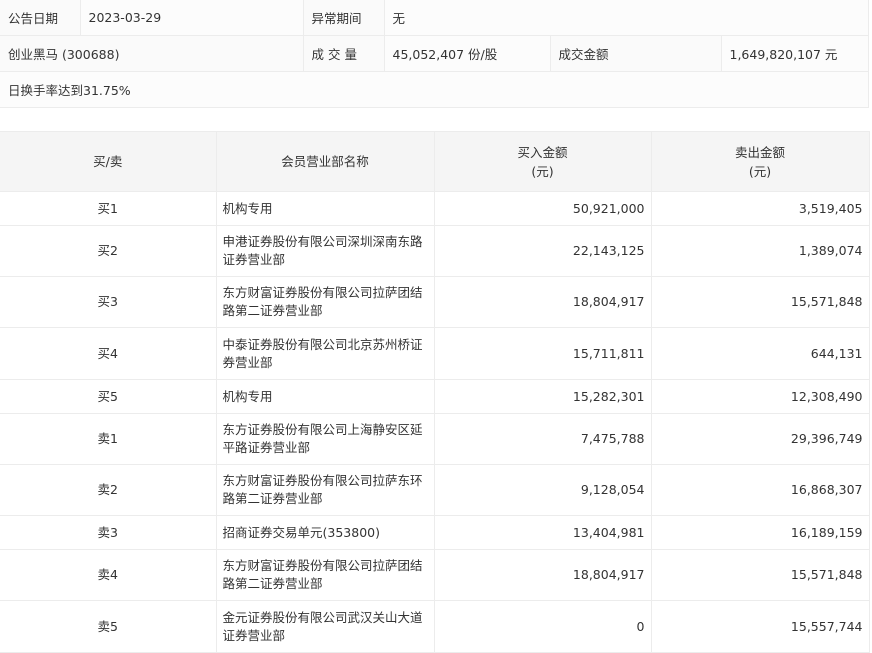 This screenshot has width=872, height=653. I want to click on buy-amount-cell: 0, so click(542, 626).